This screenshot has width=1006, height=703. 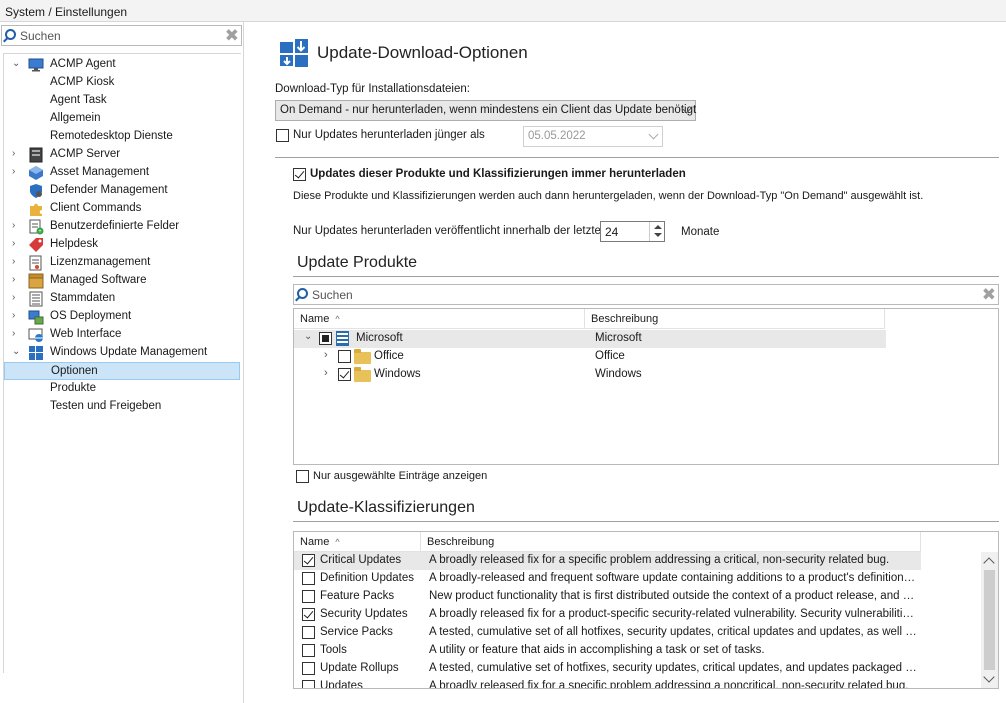 I want to click on sidebar-item-testen-und-freigeben: Testen und Freigeben, so click(x=122, y=407).